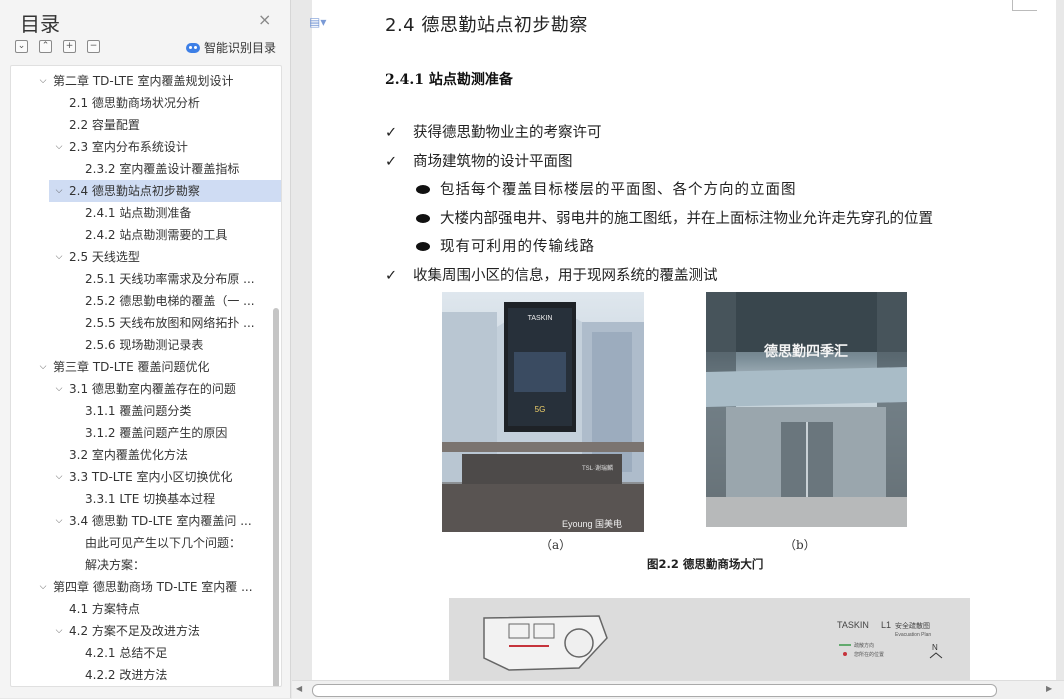 Image resolution: width=1064 pixels, height=699 pixels. I want to click on bullet-item: 包括每个覆盖目标楼层的平面图、各个方向的立面图, so click(606, 188).